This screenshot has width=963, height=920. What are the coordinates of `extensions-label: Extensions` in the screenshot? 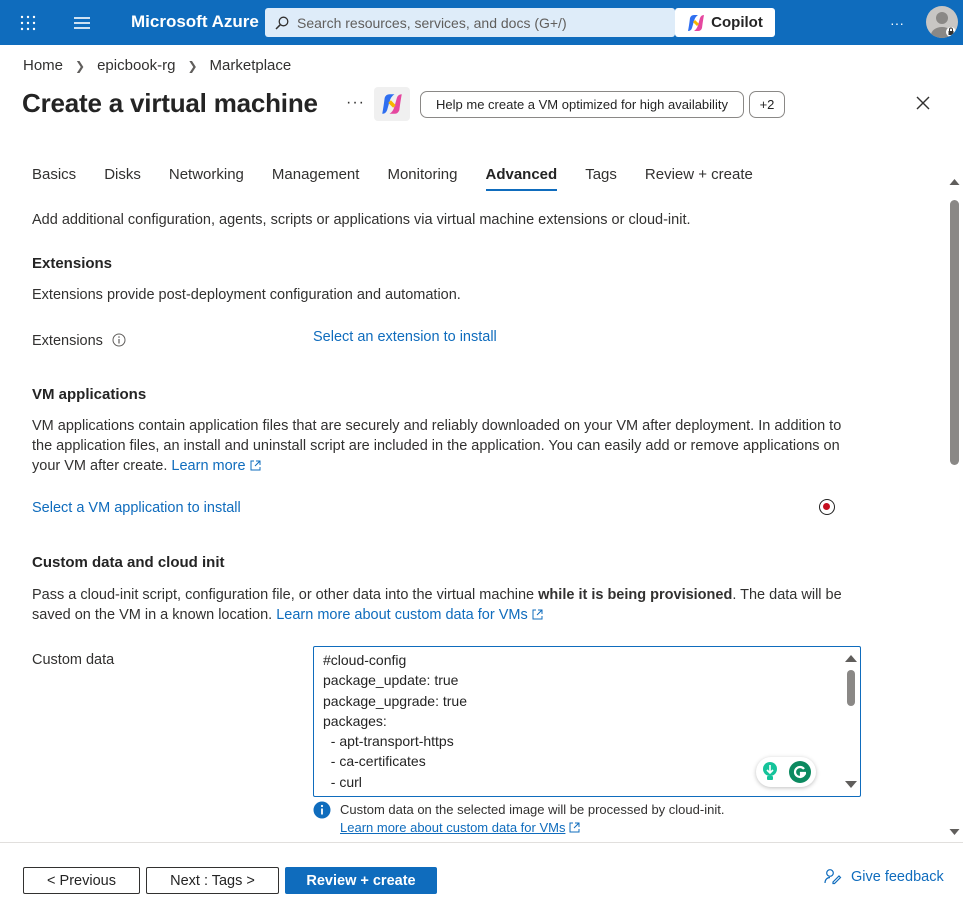 It's located at (79, 341).